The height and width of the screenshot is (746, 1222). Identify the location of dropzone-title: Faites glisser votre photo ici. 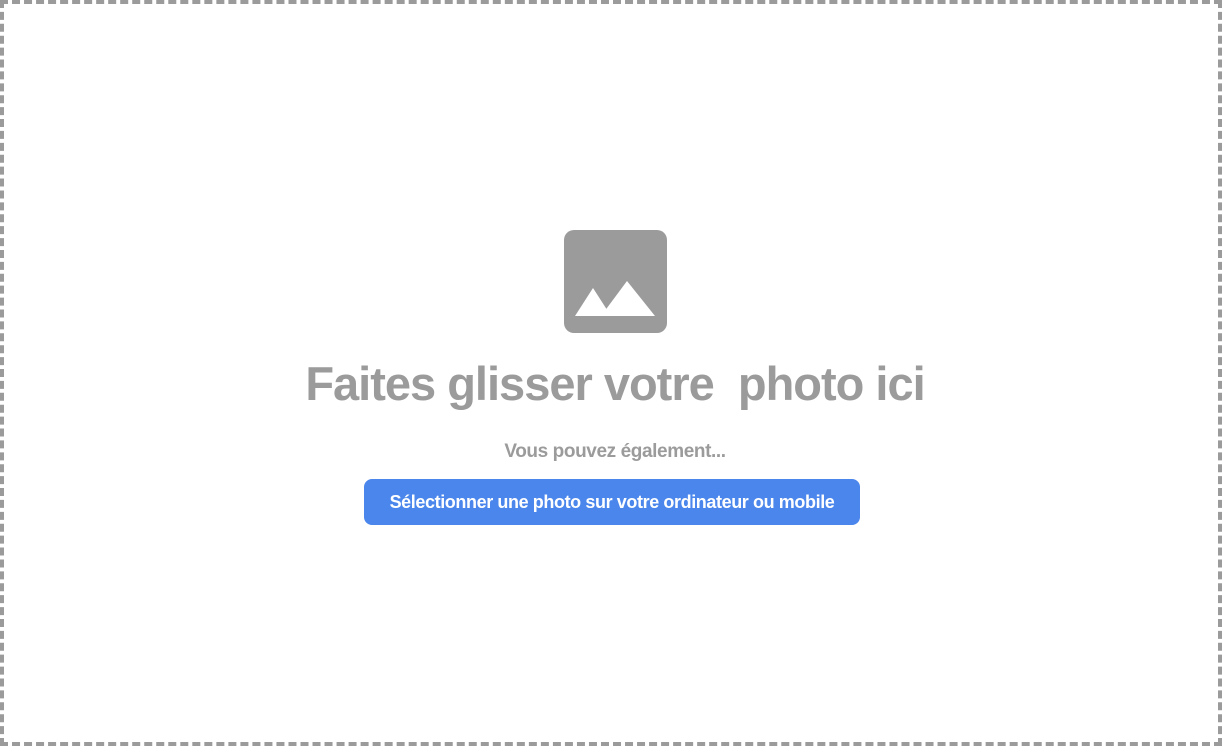
(615, 383).